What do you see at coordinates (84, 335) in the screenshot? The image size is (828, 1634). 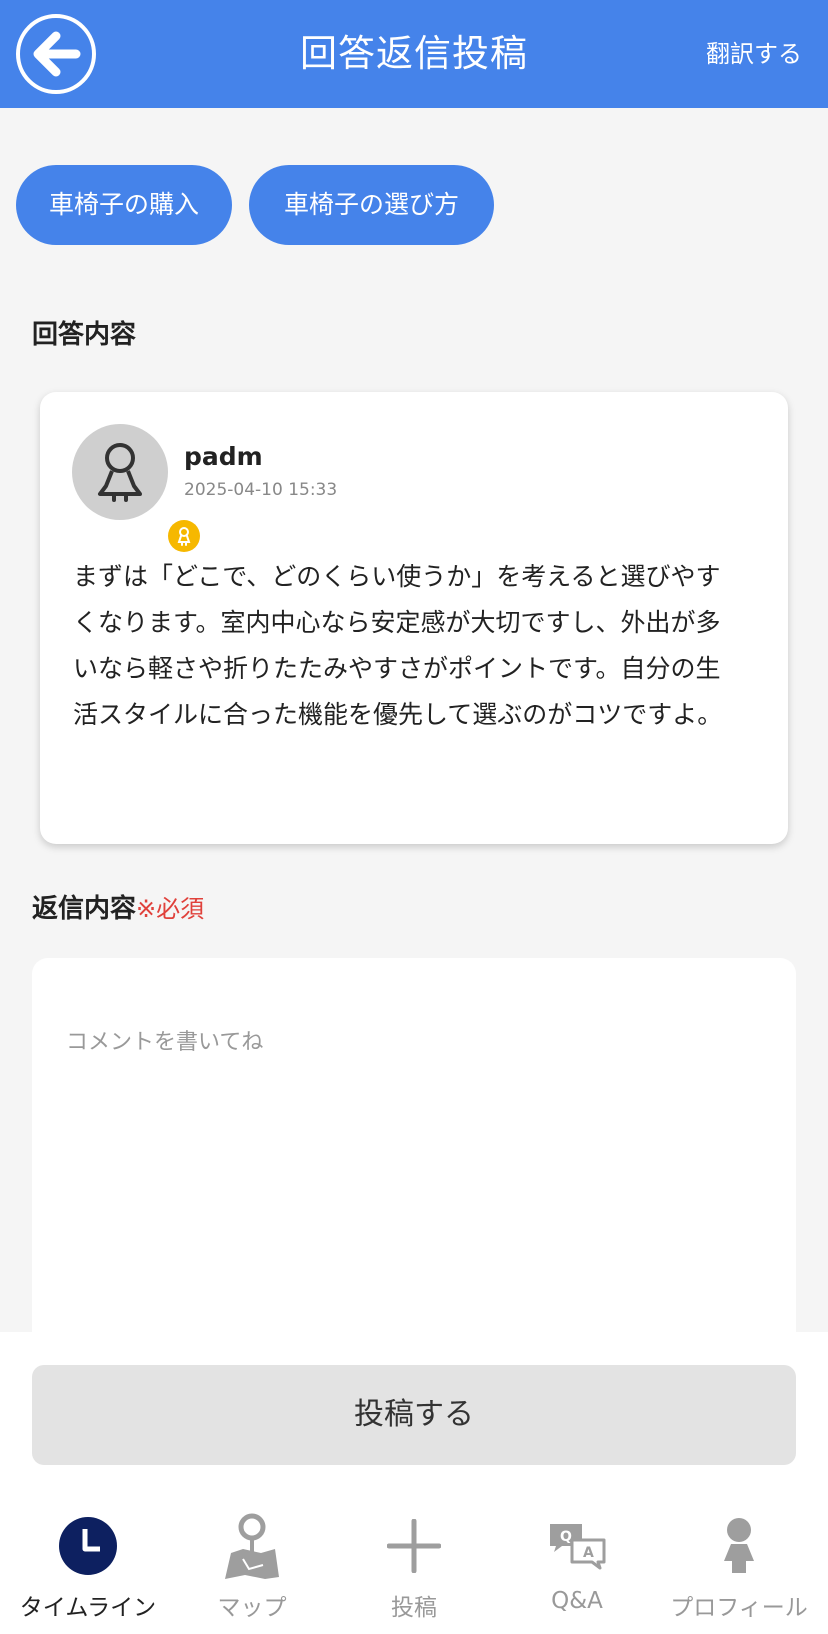 I see `answer-section-label: 回答内容` at bounding box center [84, 335].